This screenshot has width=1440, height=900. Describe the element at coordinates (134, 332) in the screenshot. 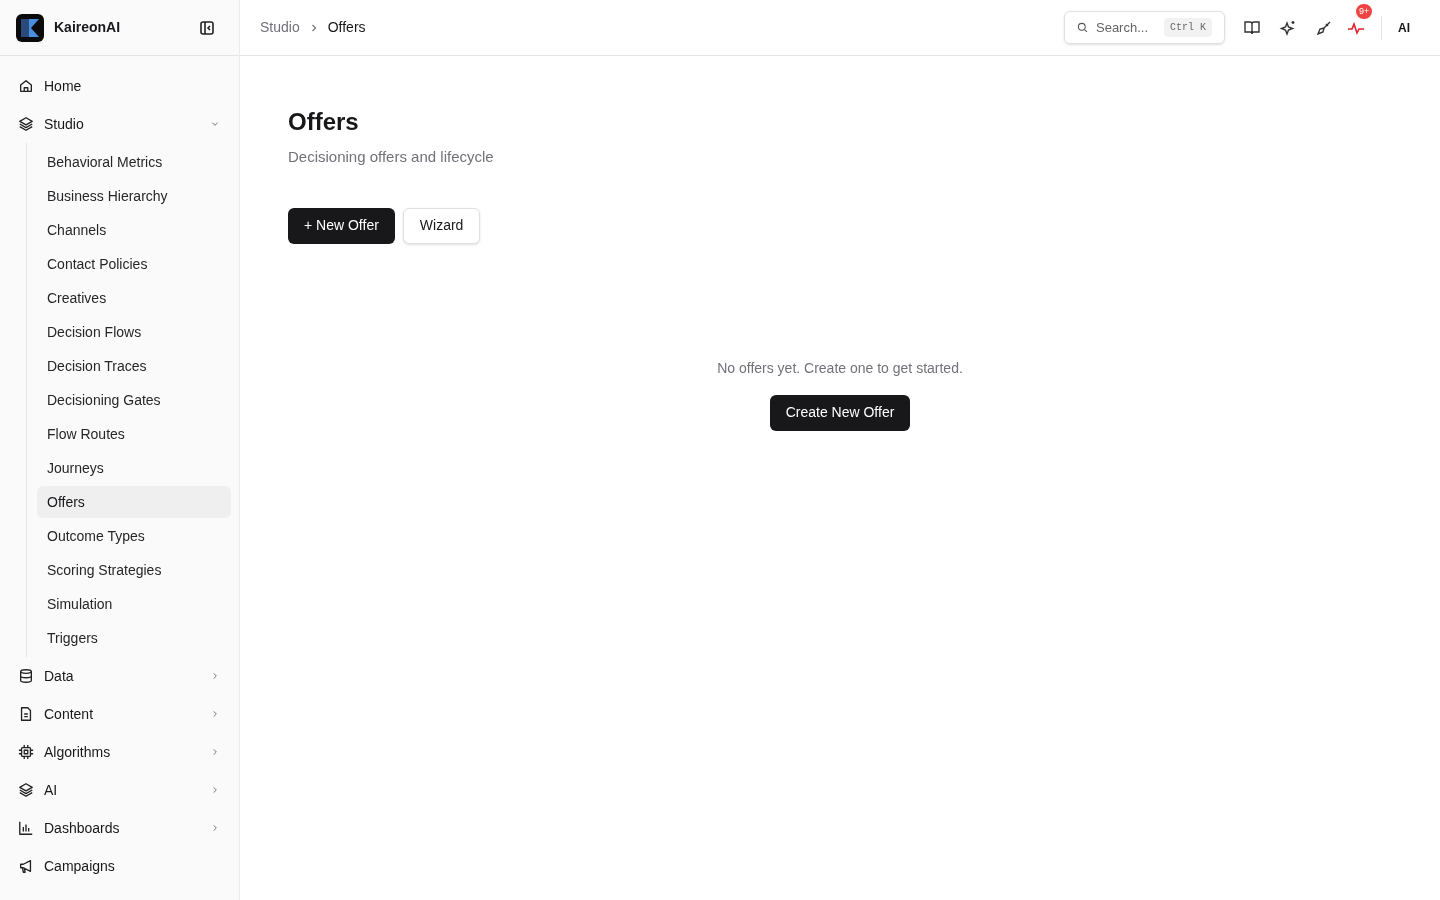

I see `nav-subitem: Decision Flows` at that location.